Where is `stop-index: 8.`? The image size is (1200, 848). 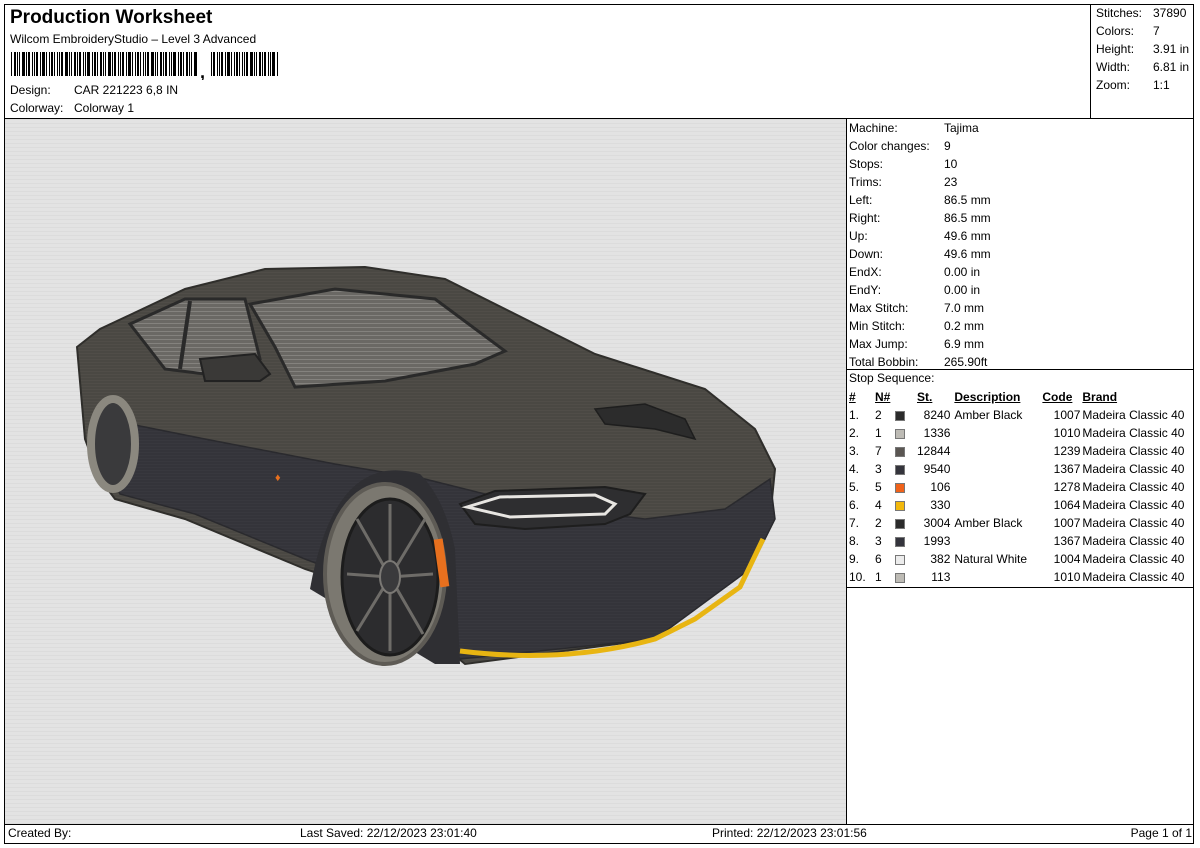
stop-index: 8. is located at coordinates (854, 541).